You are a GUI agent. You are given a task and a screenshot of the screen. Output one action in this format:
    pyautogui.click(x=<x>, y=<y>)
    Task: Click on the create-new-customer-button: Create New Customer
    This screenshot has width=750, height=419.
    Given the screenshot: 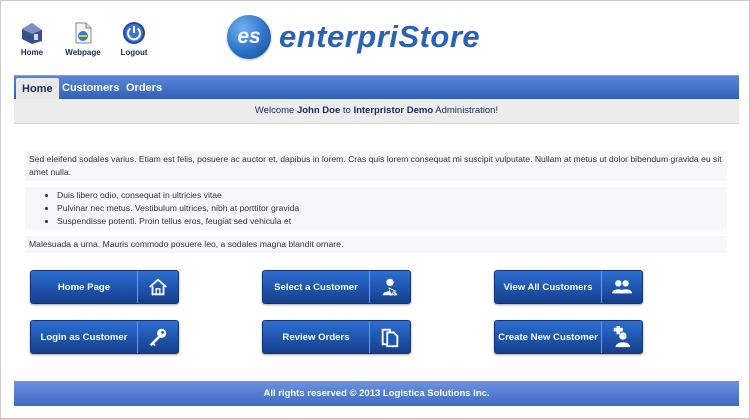 What is the action you would take?
    pyautogui.click(x=568, y=337)
    